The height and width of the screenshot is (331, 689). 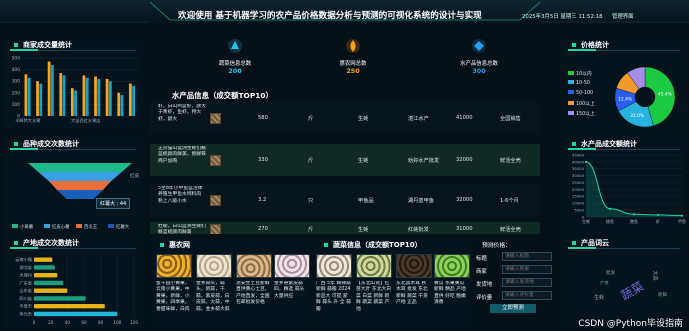 I want to click on x-tick-label: 鲍鱼, so click(x=634, y=221).